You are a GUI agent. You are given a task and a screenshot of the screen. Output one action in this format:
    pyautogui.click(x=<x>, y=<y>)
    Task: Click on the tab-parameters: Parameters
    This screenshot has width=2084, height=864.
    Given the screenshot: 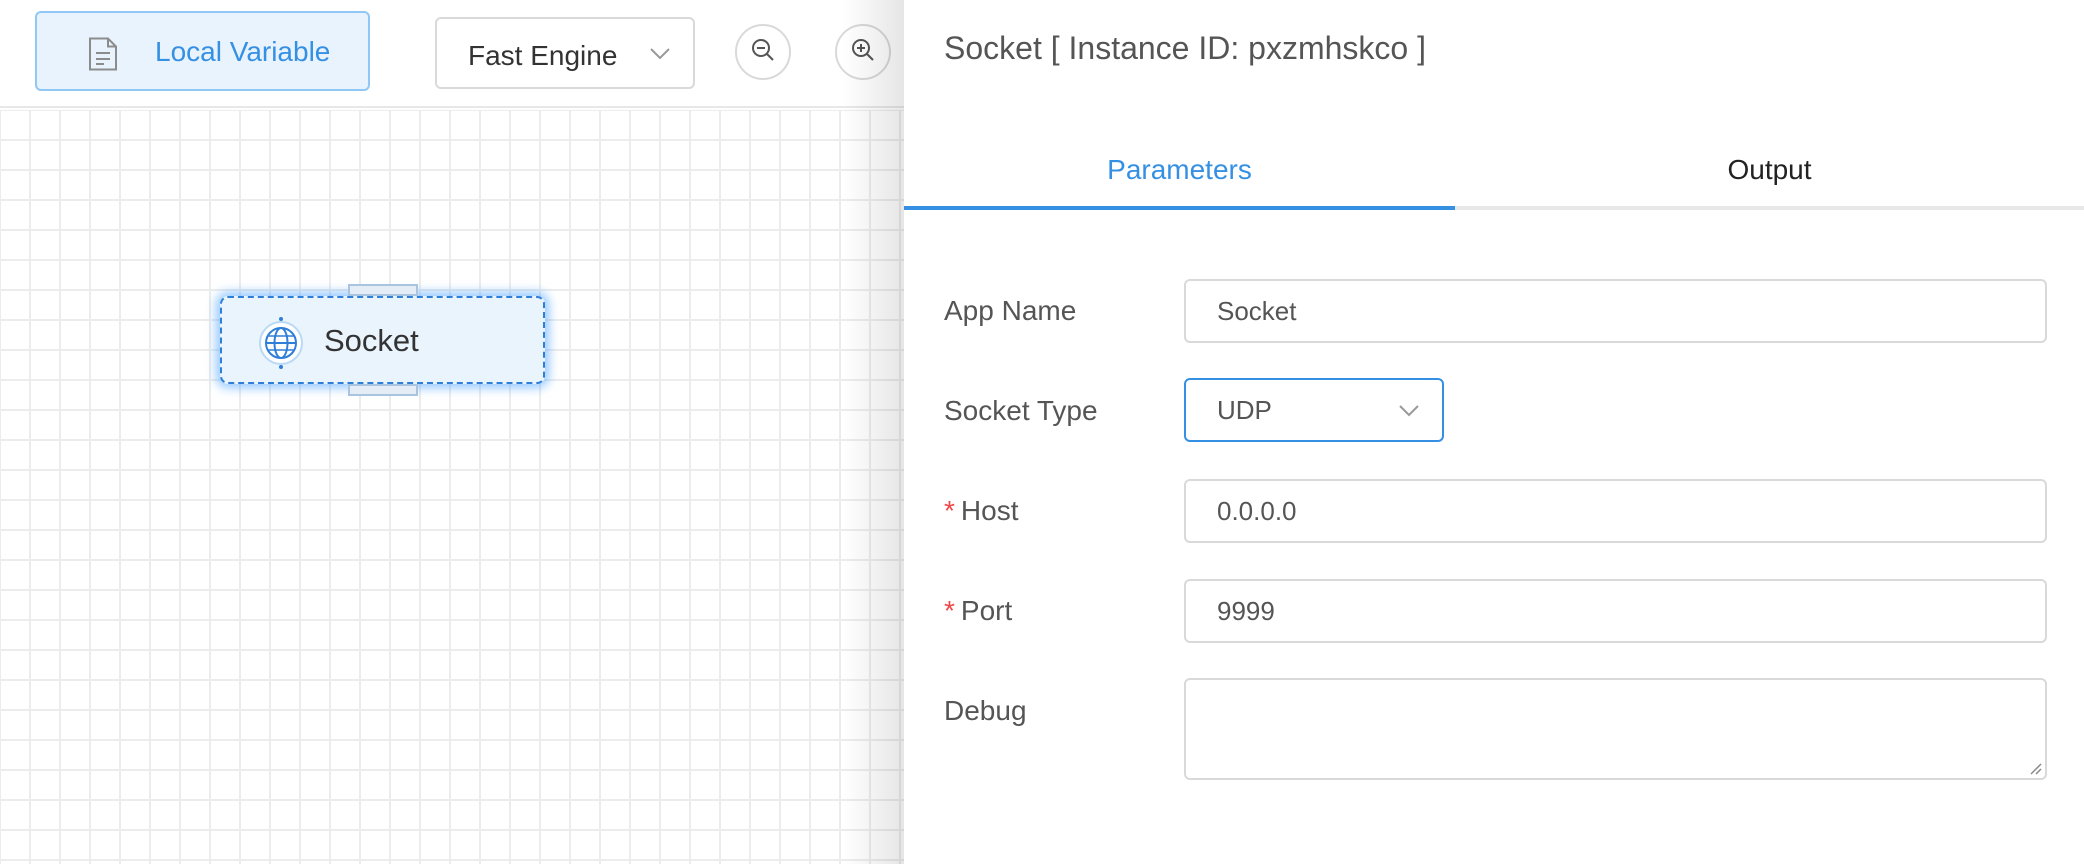 What is the action you would take?
    pyautogui.click(x=1179, y=175)
    